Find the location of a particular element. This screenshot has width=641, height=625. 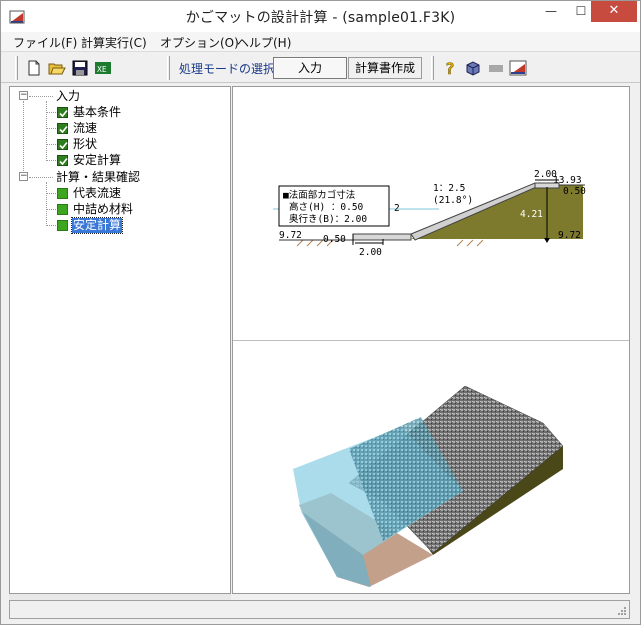

help-icon: ? is located at coordinates (450, 68).